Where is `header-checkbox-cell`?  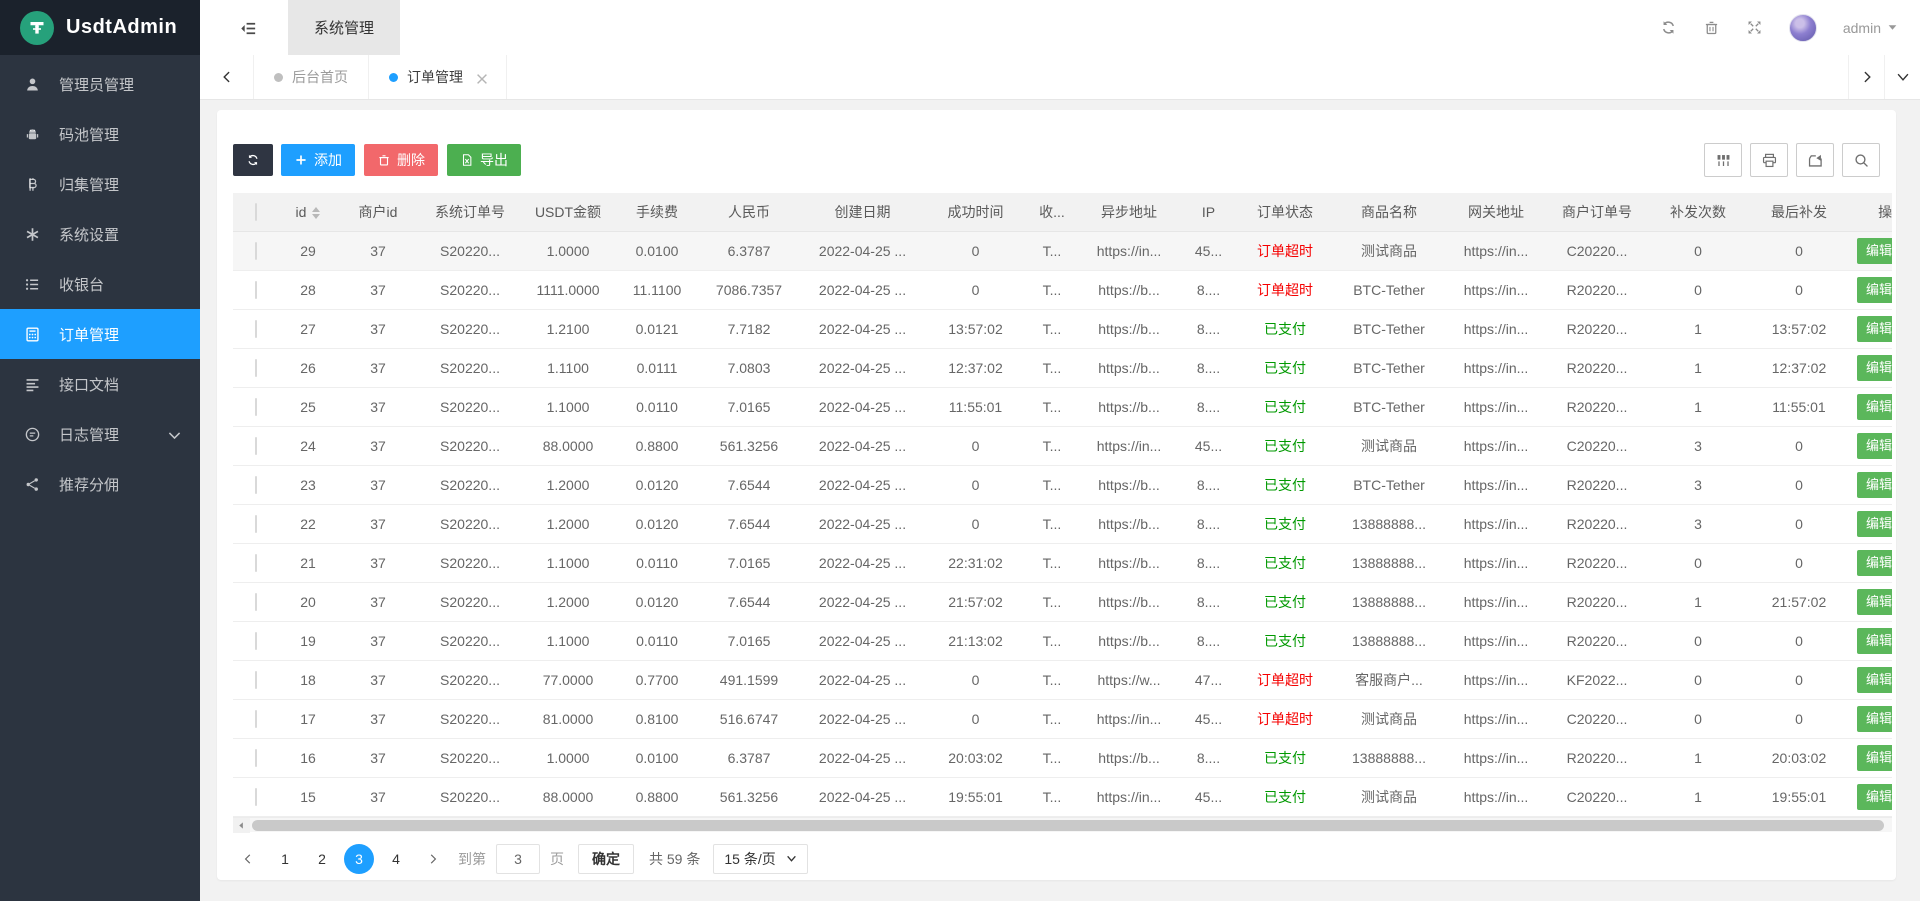
header-checkbox-cell is located at coordinates (255, 212).